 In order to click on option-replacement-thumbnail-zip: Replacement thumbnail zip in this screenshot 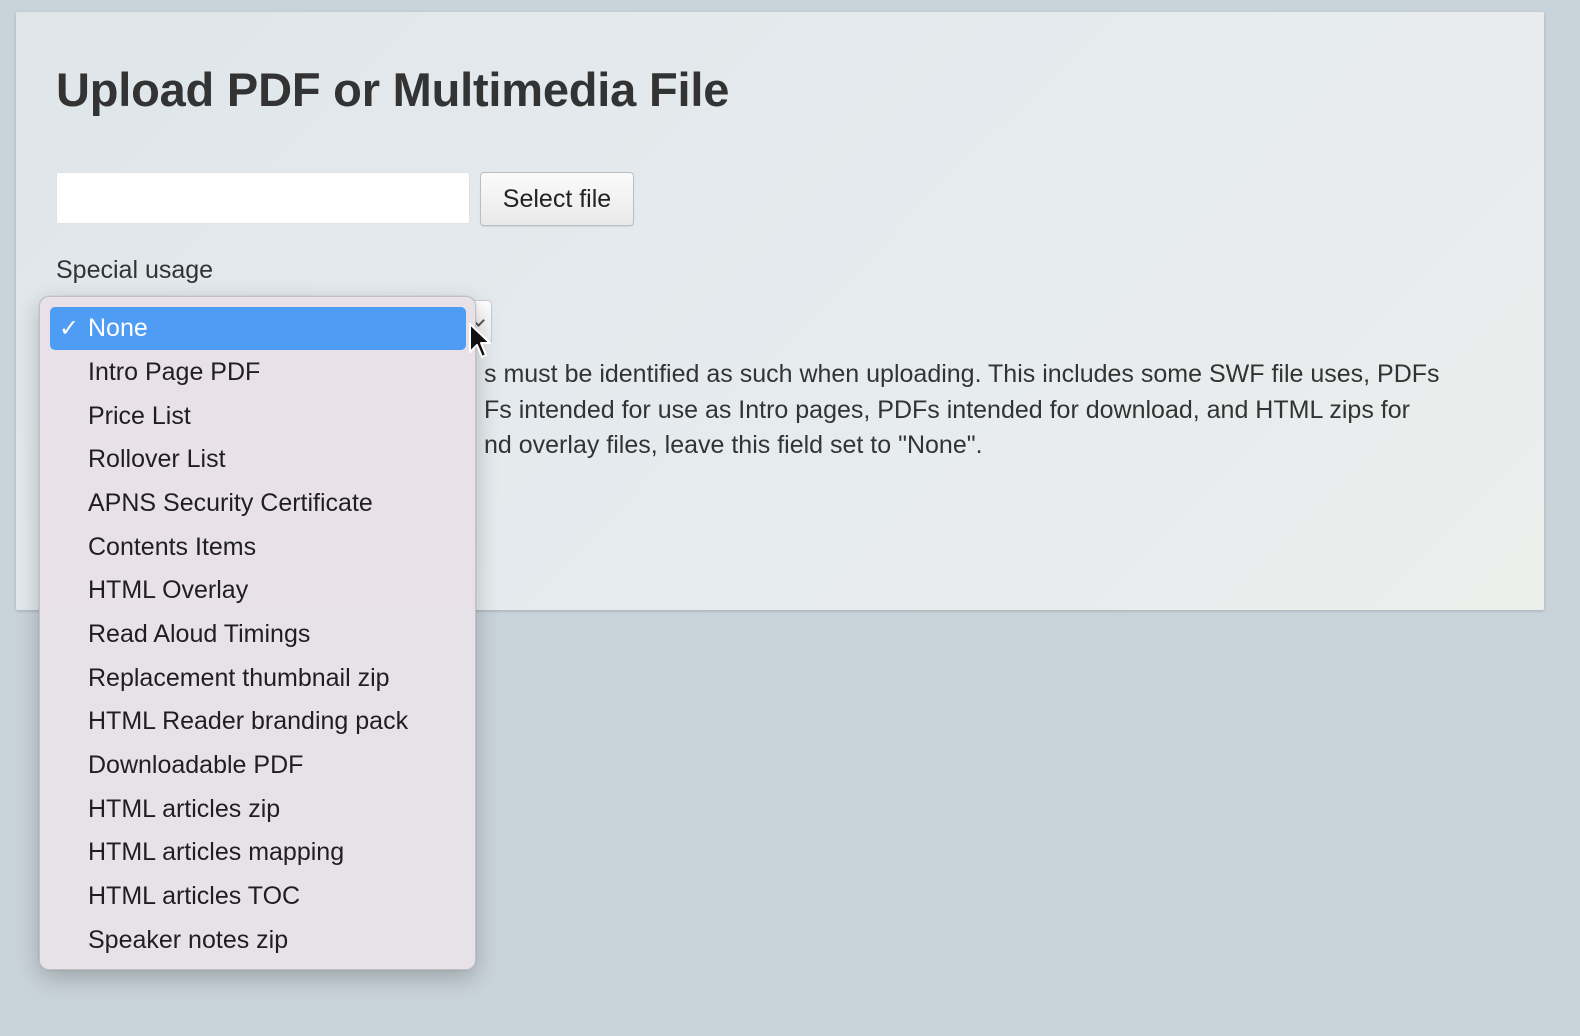, I will do `click(258, 678)`.